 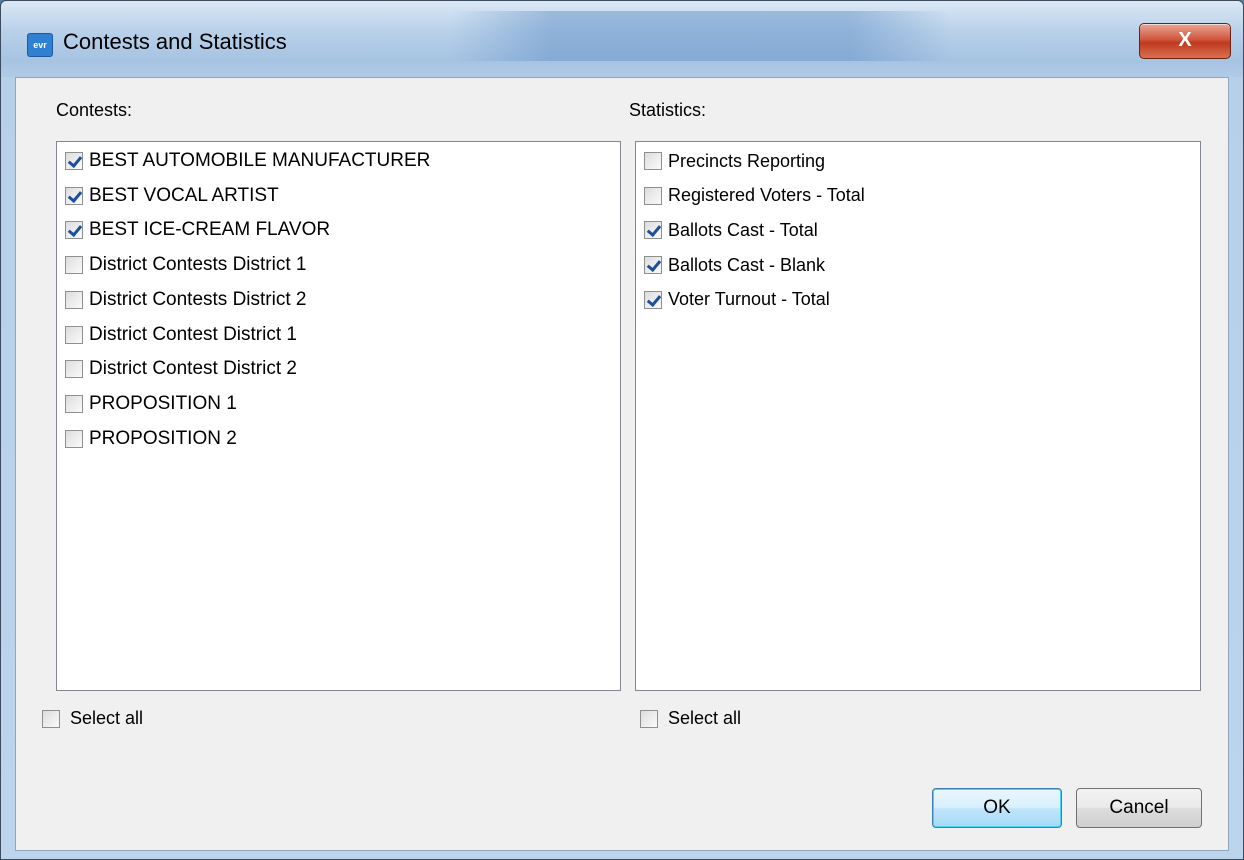 I want to click on contests-item-label: PROPOSITION 2, so click(x=163, y=438).